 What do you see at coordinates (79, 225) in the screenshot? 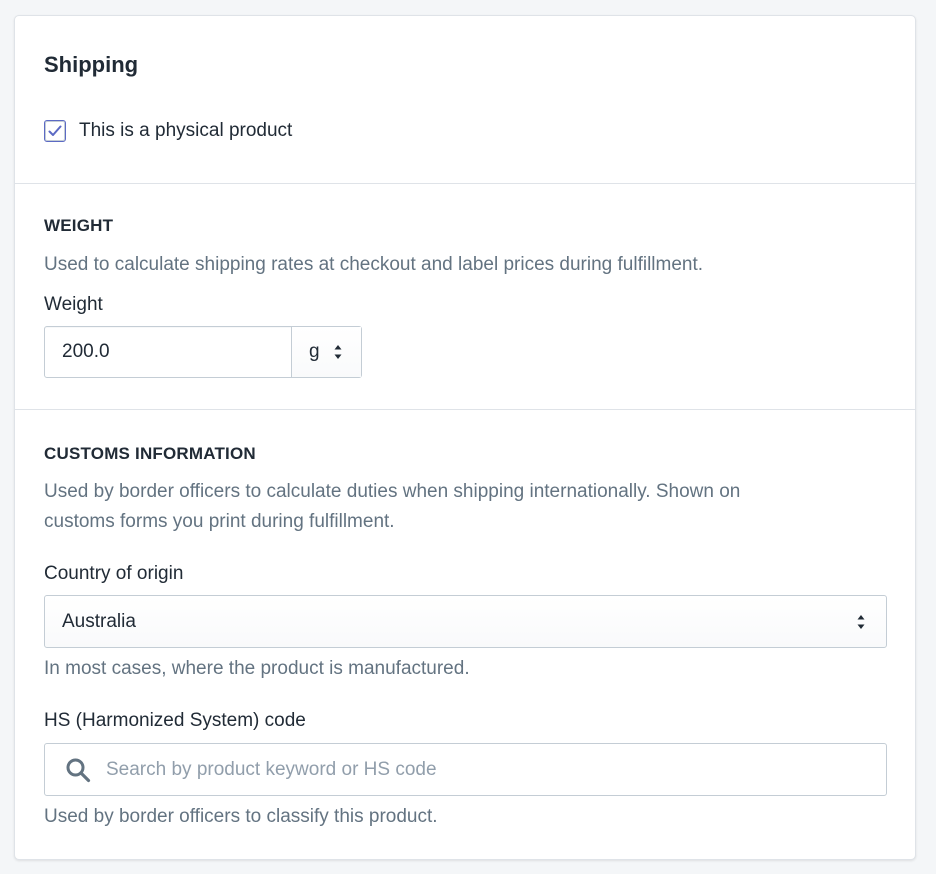
I see `weight-heading: WEIGHT` at bounding box center [79, 225].